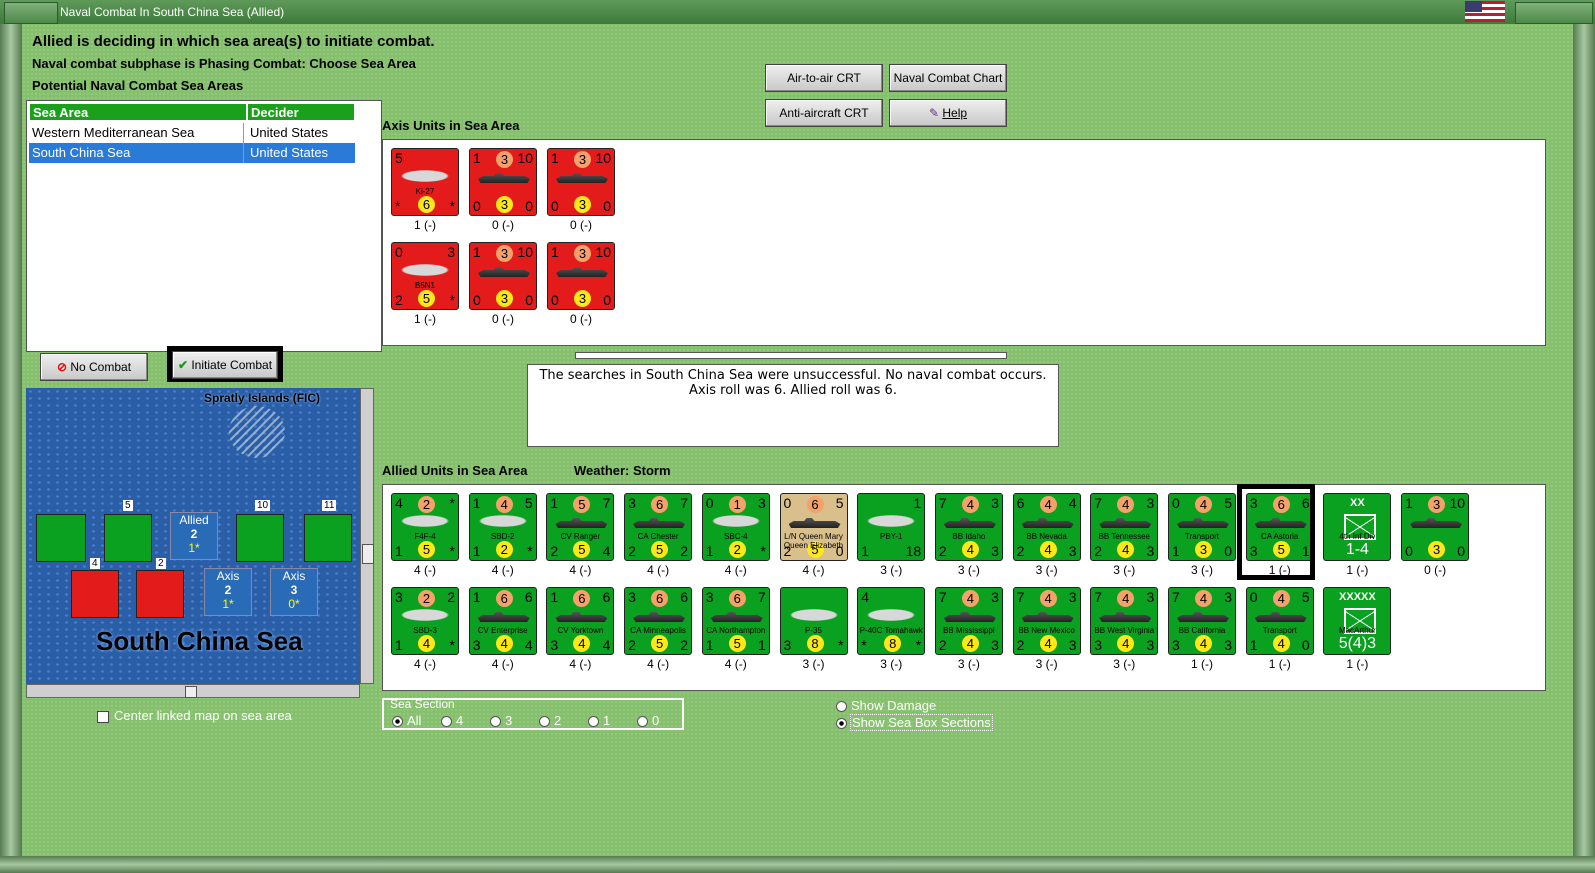 The height and width of the screenshot is (873, 1595). I want to click on allied-sea-box: Allied 2 1*, so click(194, 536).